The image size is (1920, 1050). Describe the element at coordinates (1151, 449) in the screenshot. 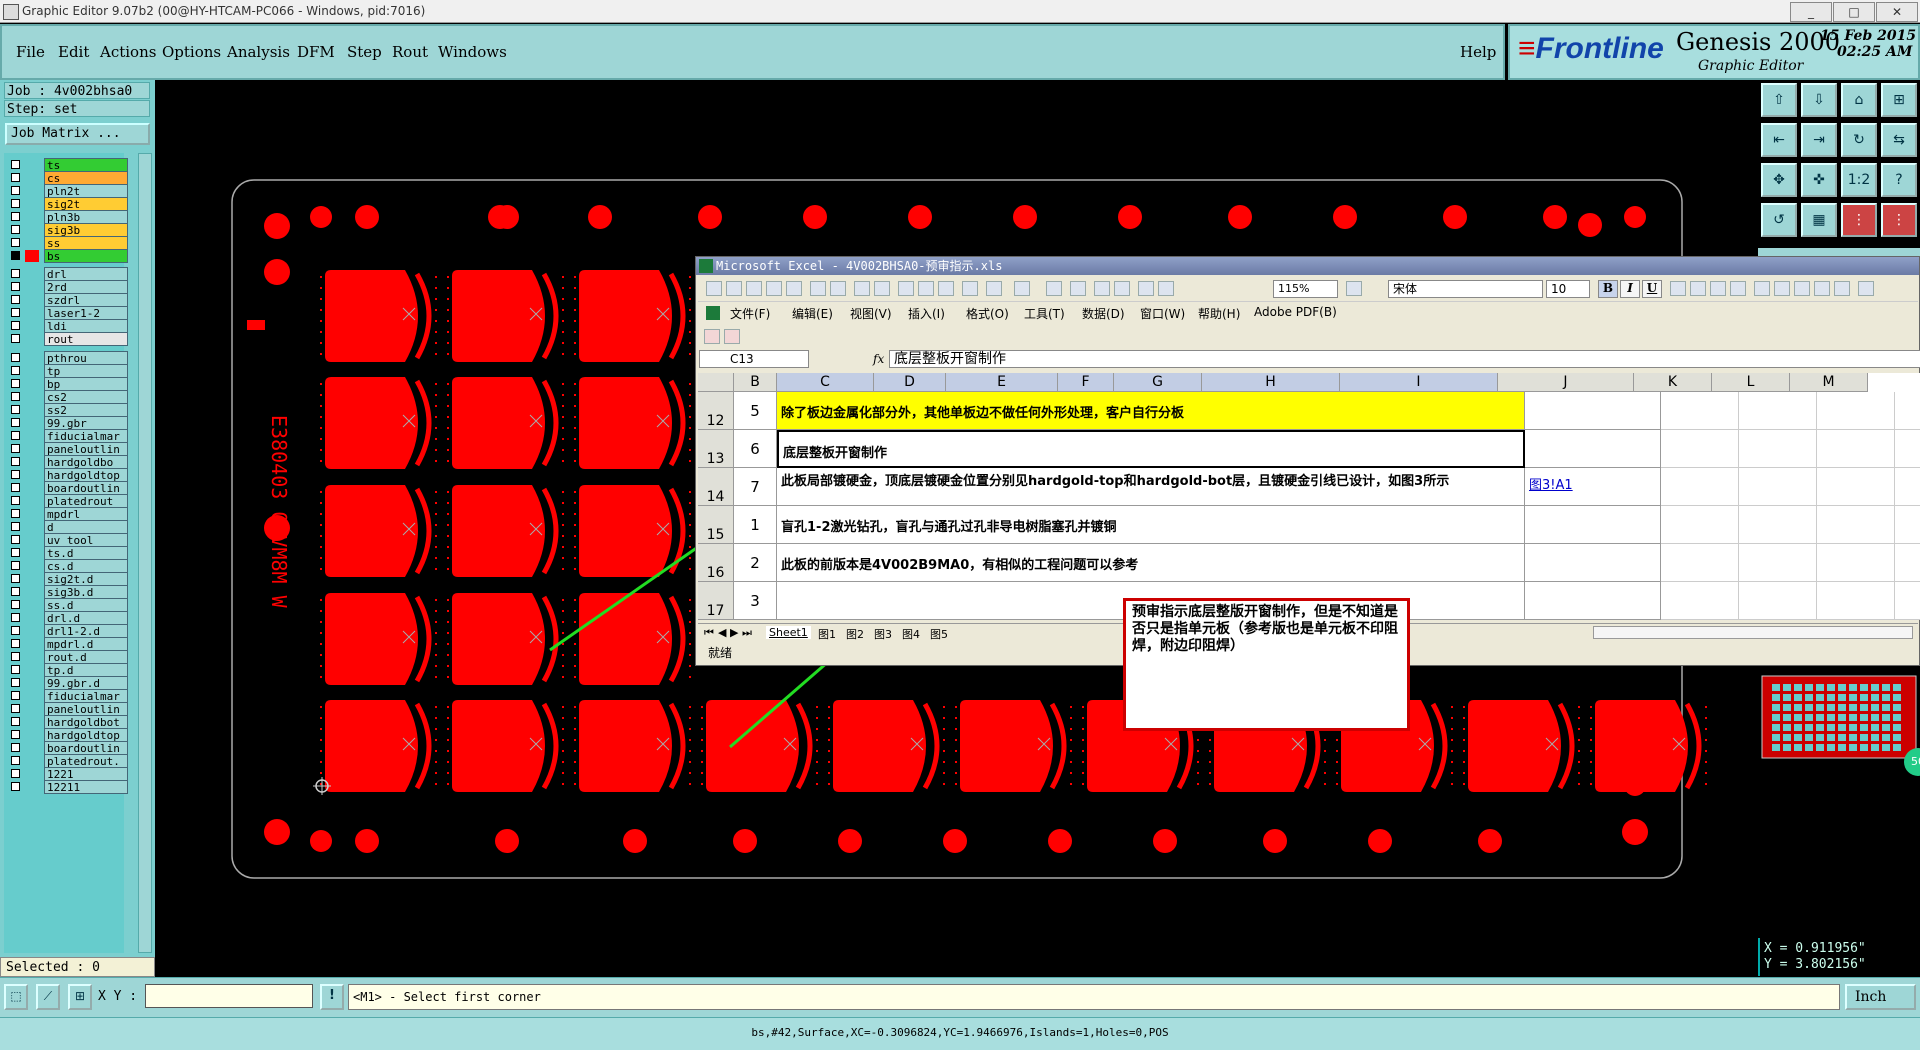

I see `cell-c: 底层整板开窗制作` at that location.